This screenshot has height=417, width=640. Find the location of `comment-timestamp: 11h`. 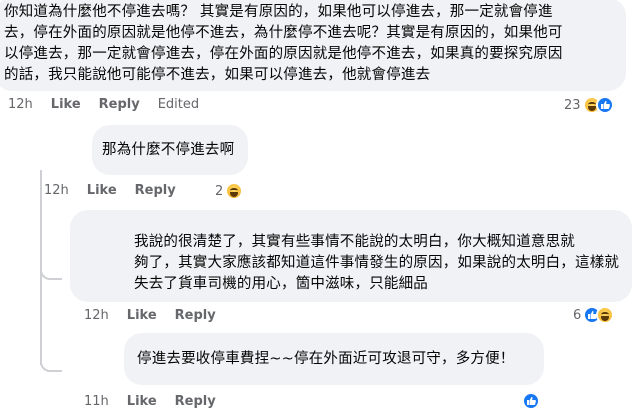

comment-timestamp: 11h is located at coordinates (96, 401).